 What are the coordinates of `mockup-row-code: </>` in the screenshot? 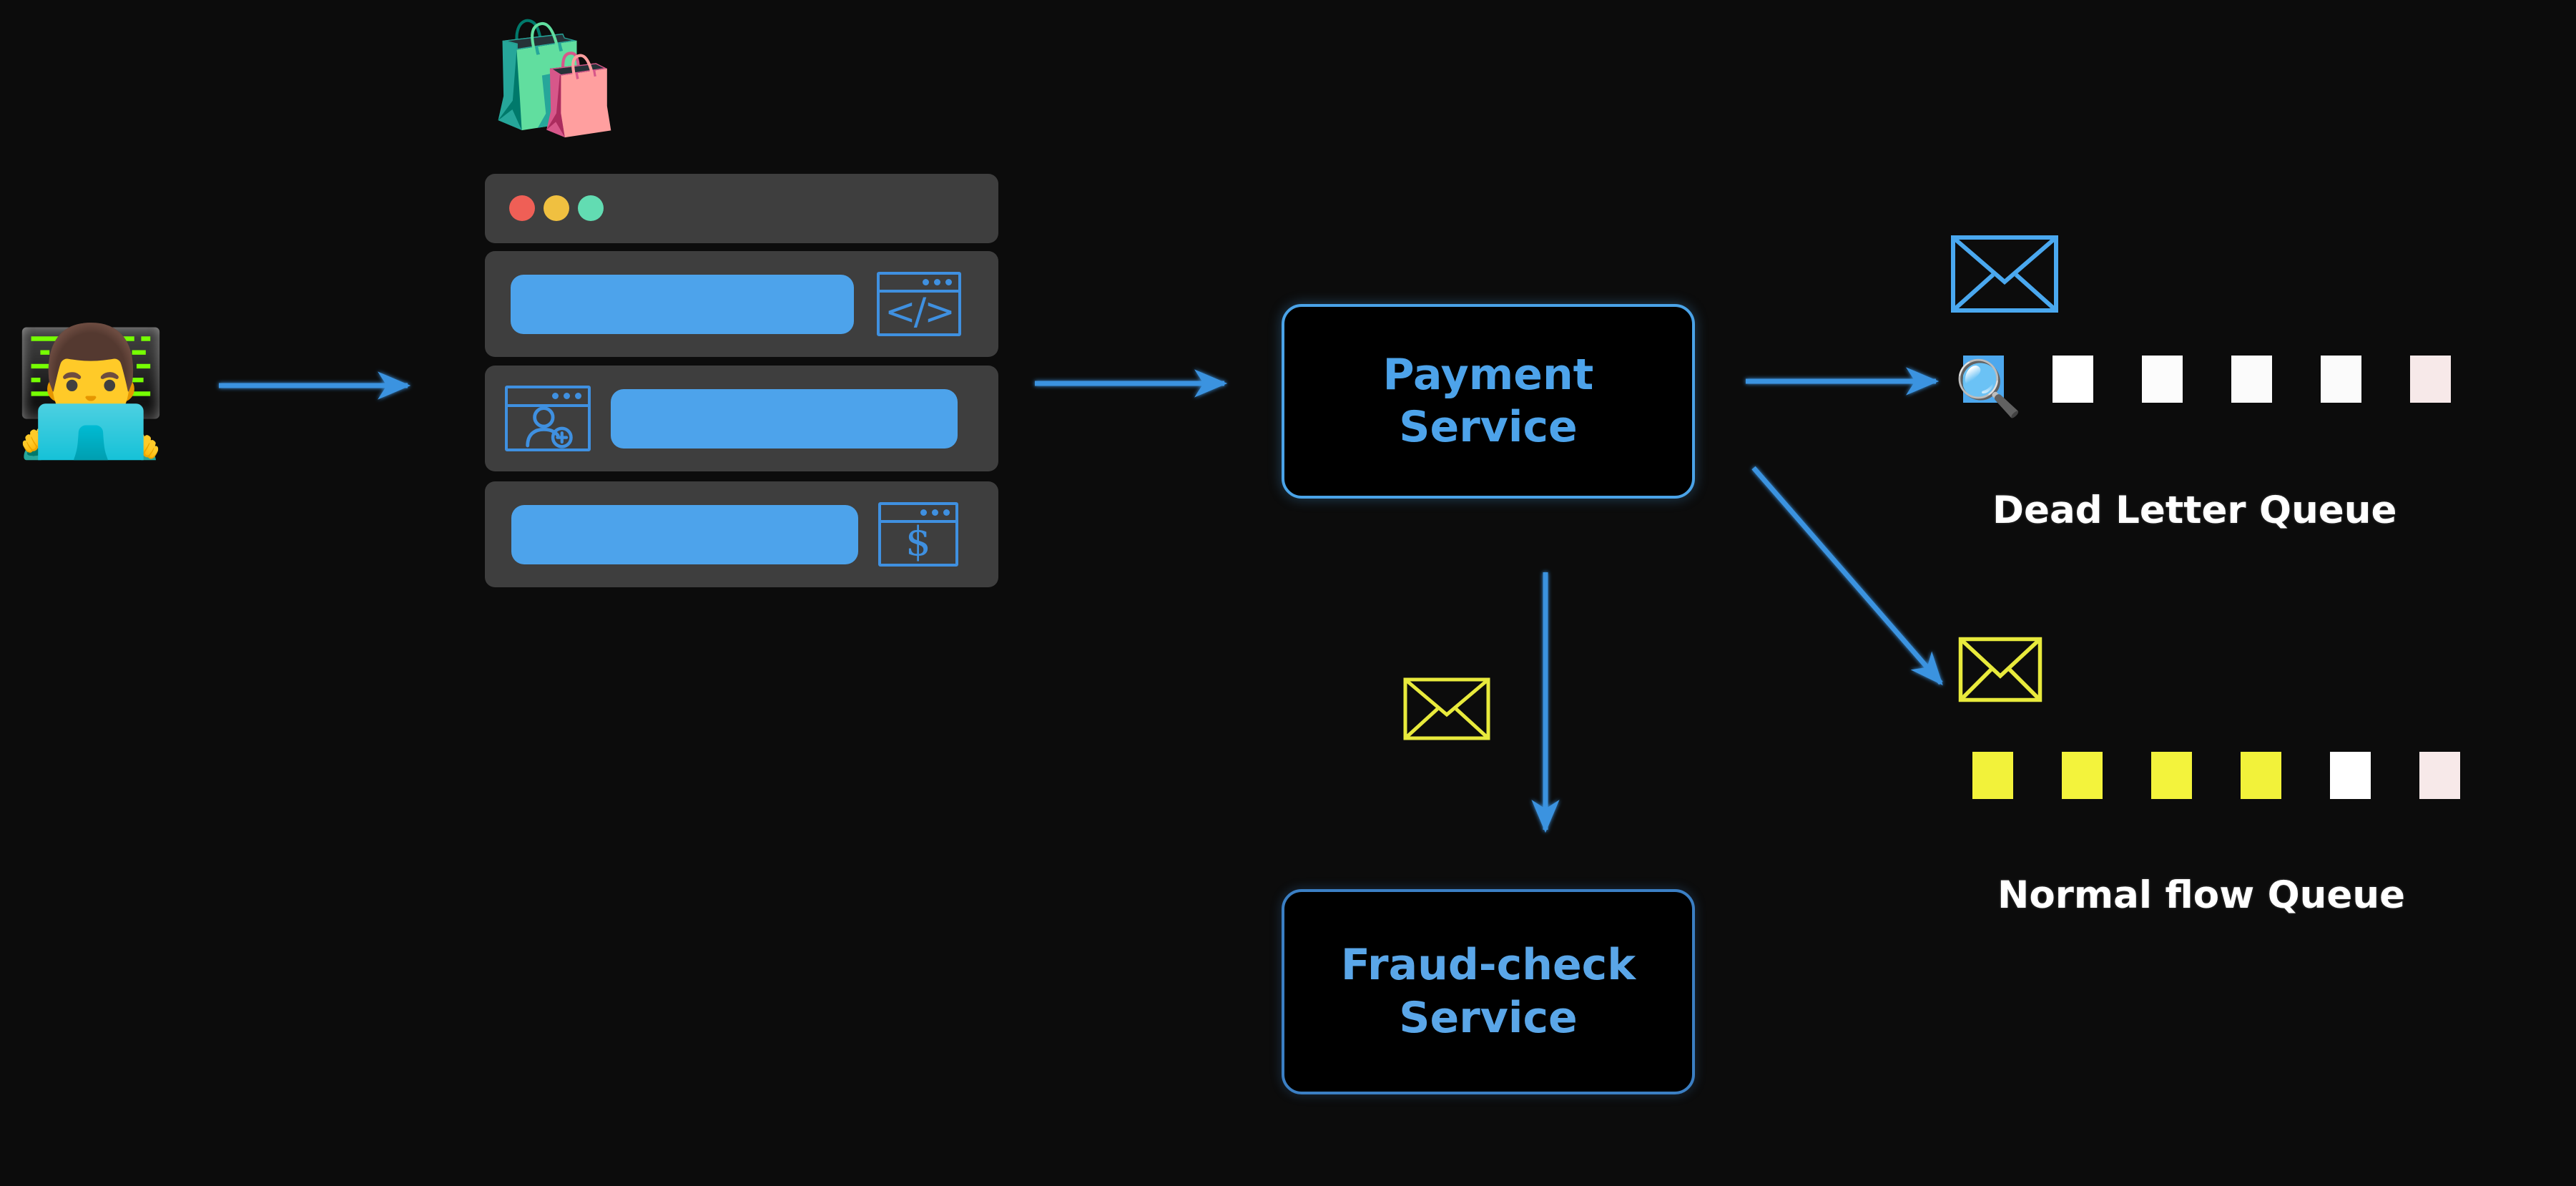 It's located at (742, 304).